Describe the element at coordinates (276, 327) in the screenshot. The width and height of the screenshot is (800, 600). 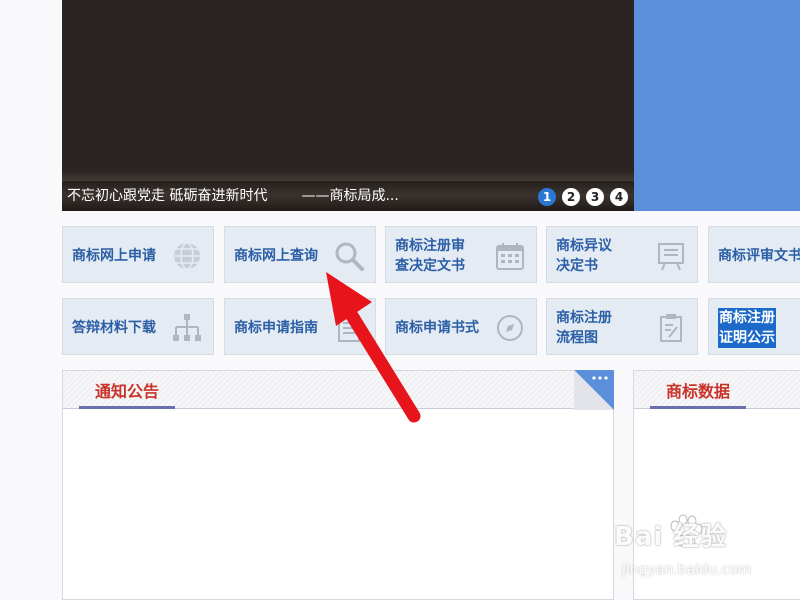
I see `tile-label: 商标申请指南` at that location.